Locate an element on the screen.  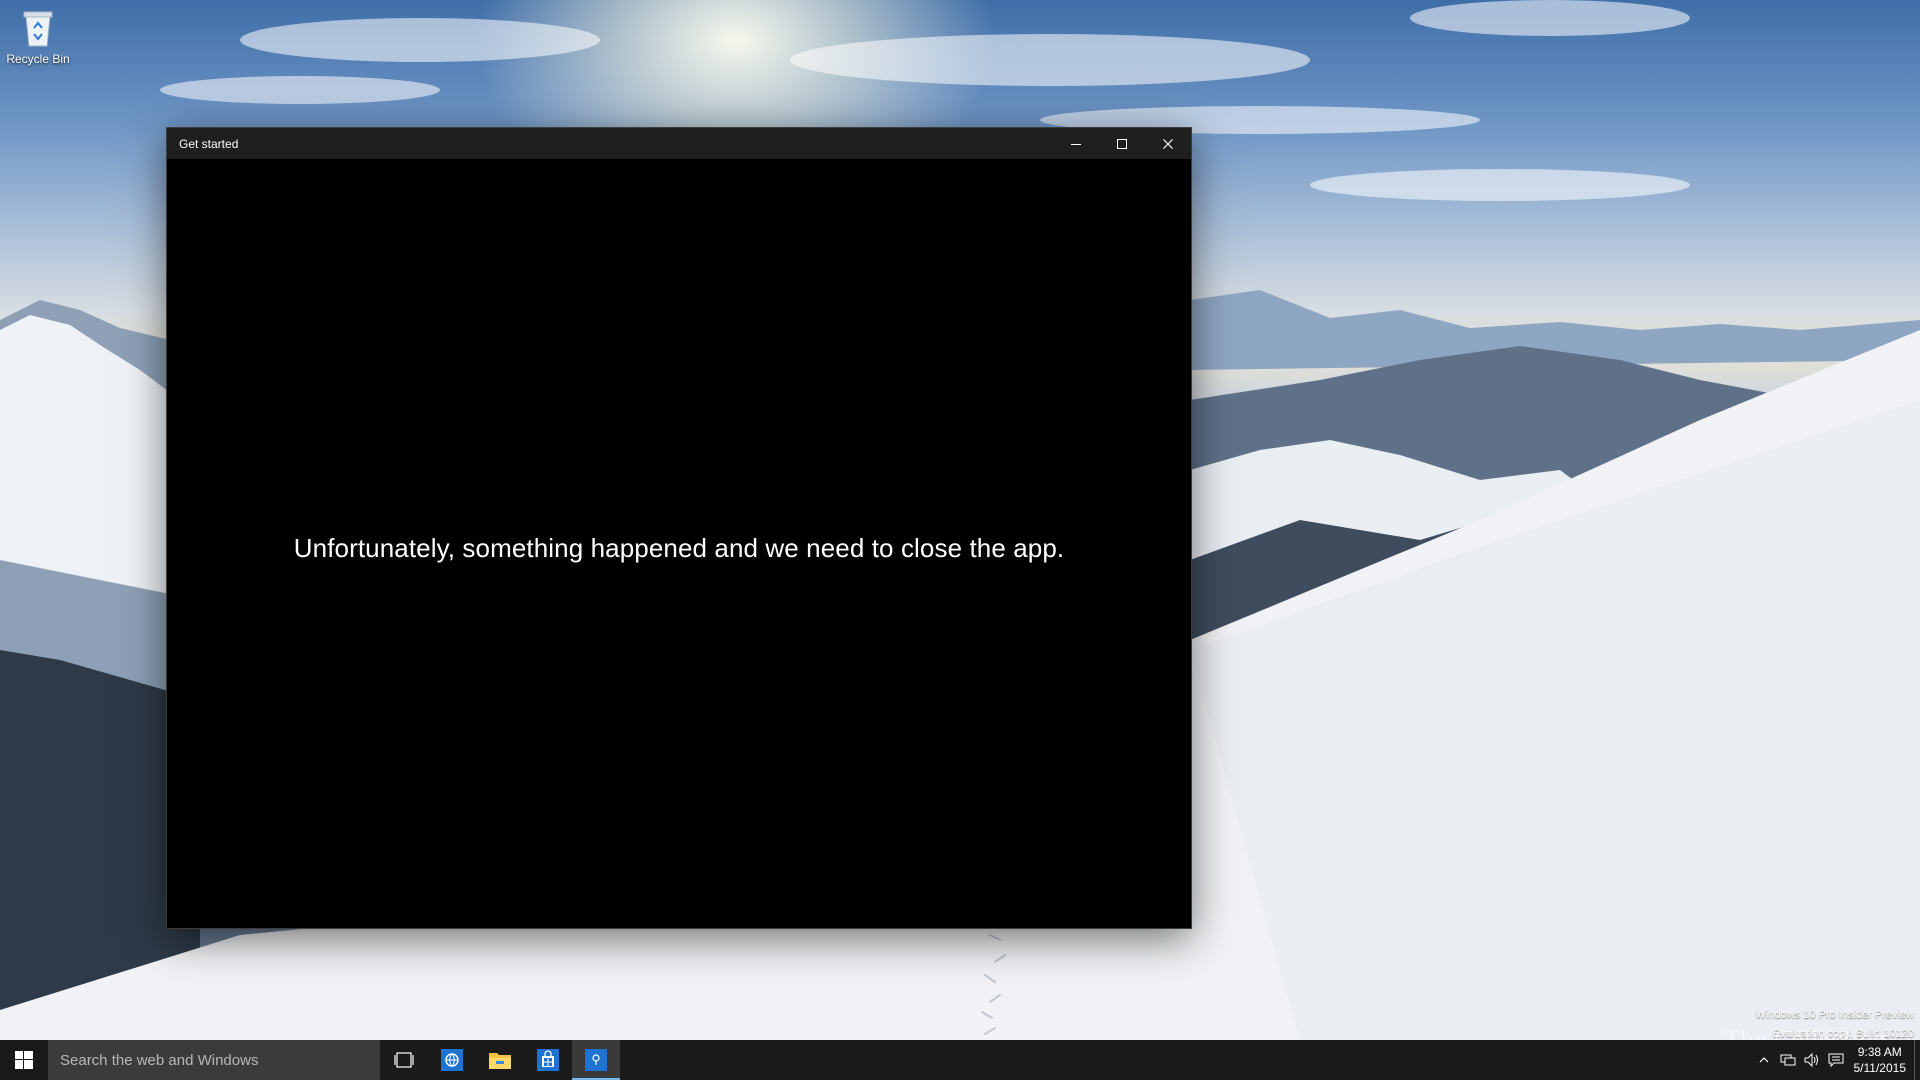
chevron-up-icon is located at coordinates (1763, 1060).